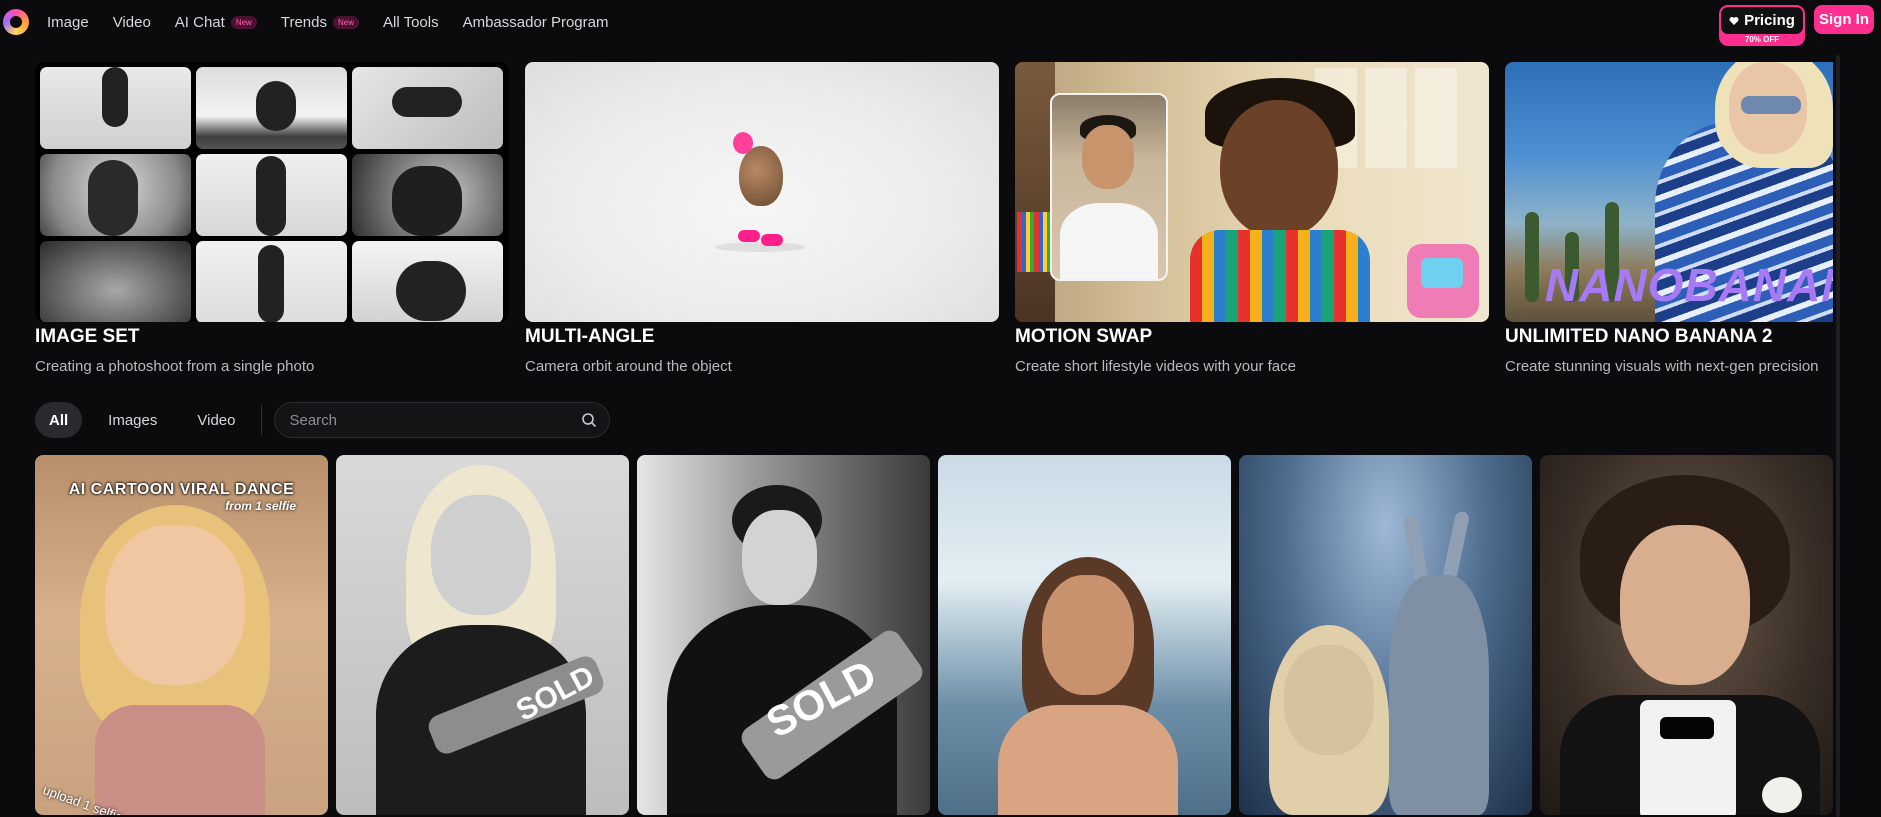  I want to click on tile-caption: AI CARTOON VIRAL DANCE, so click(181, 489).